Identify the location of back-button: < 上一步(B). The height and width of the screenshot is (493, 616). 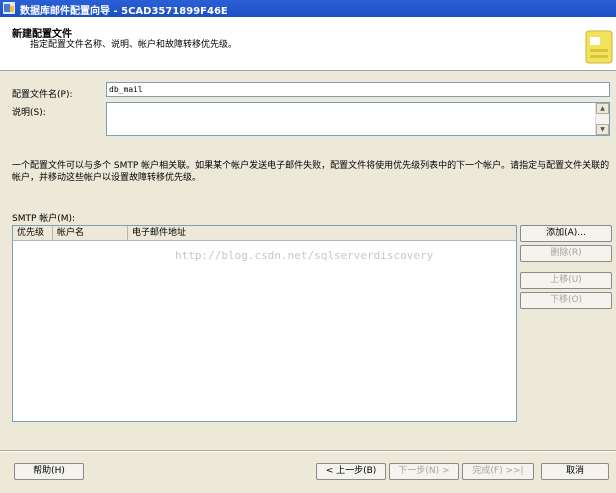
(351, 471).